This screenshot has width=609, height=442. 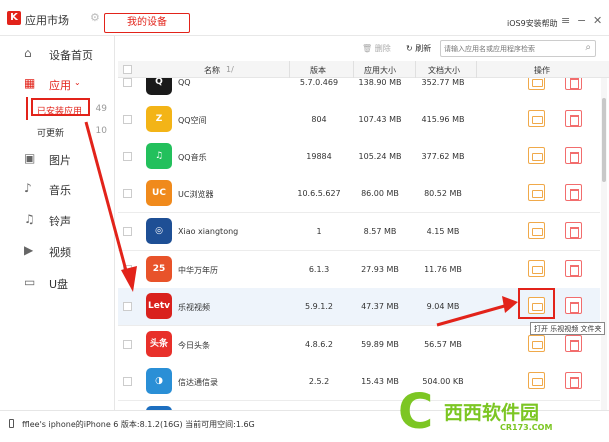 What do you see at coordinates (492, 413) in the screenshot?
I see `watermark-text: 西西软件园` at bounding box center [492, 413].